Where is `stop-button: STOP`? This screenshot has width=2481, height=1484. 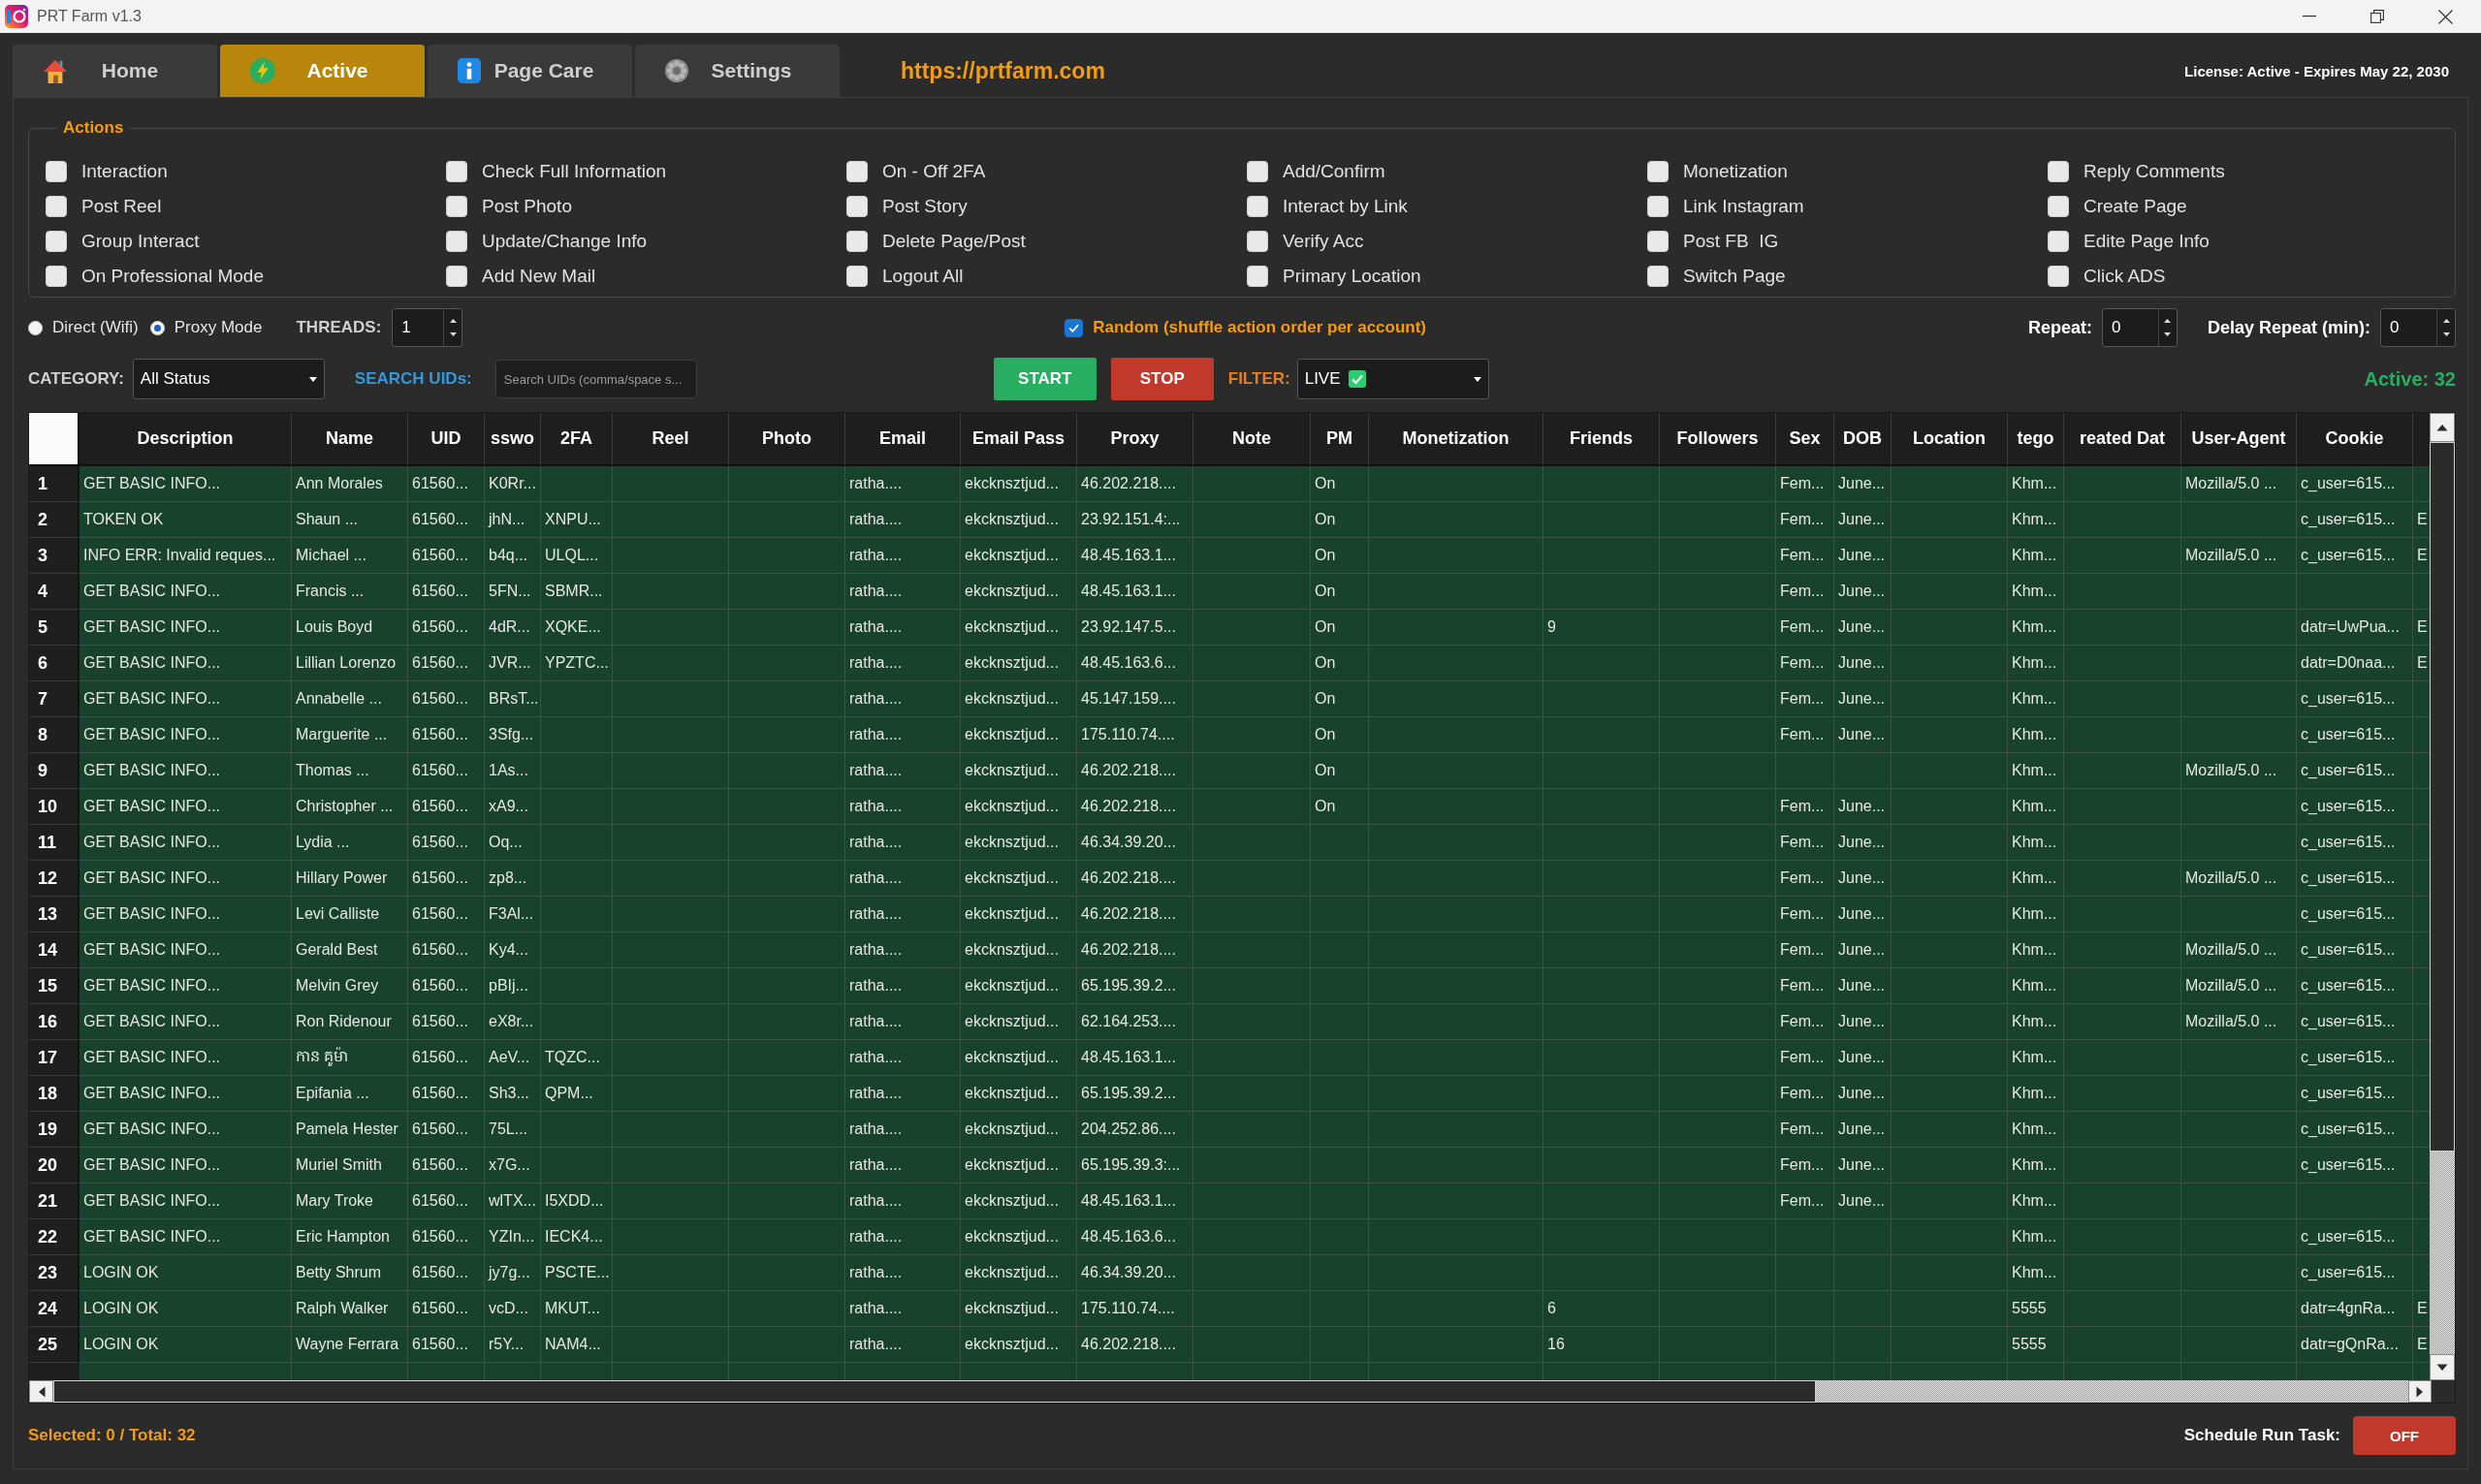 stop-button: STOP is located at coordinates (1162, 379).